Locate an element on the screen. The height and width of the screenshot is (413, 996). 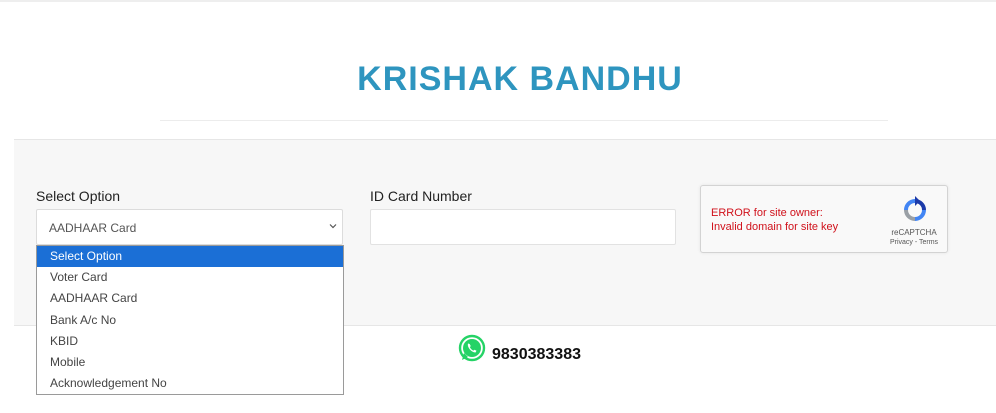
whatsapp-icon is located at coordinates (472, 348).